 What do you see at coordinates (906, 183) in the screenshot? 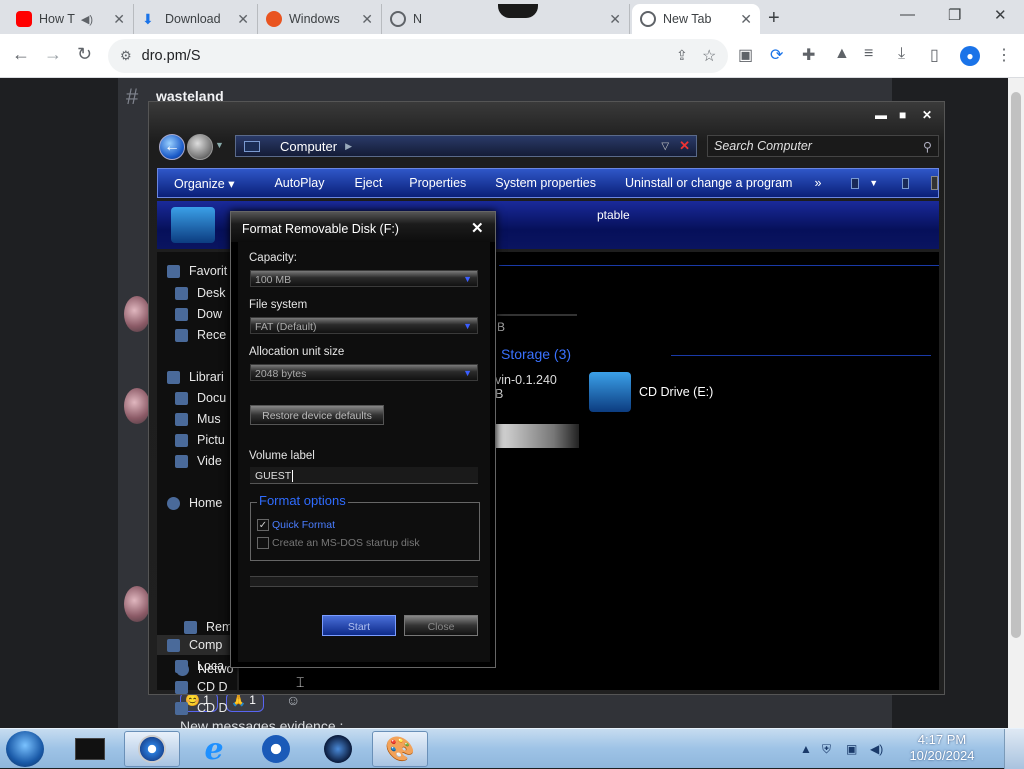
I see `preview-pane-icon` at bounding box center [906, 183].